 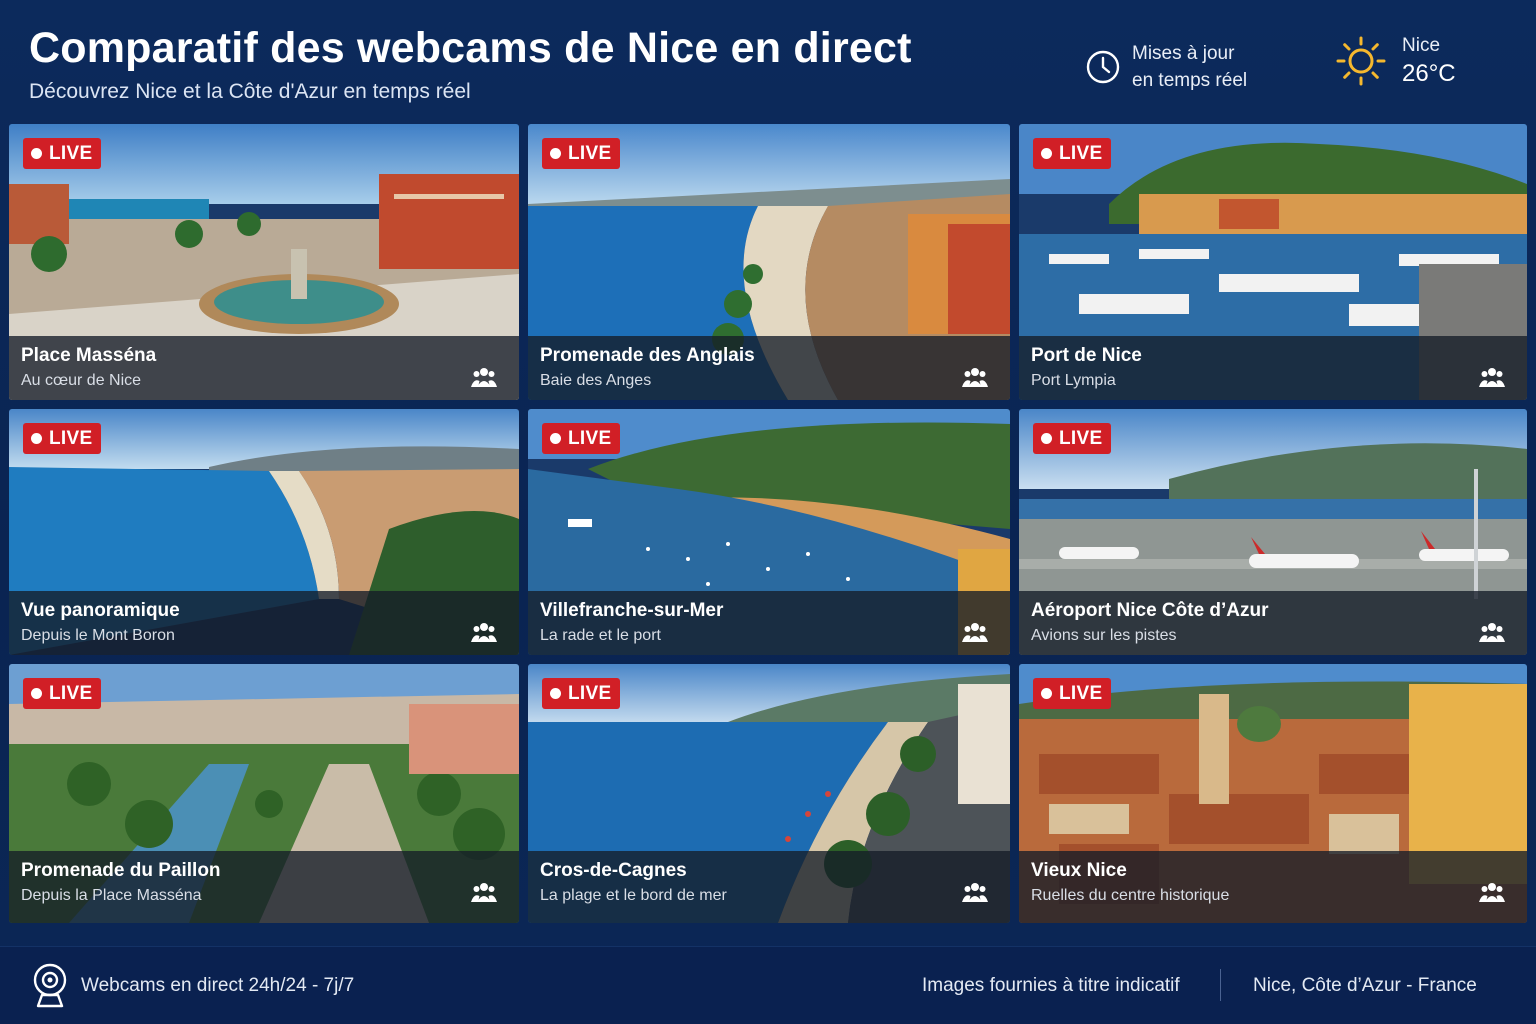 I want to click on webcam-title: Cros-de-Cagnes, so click(x=613, y=870).